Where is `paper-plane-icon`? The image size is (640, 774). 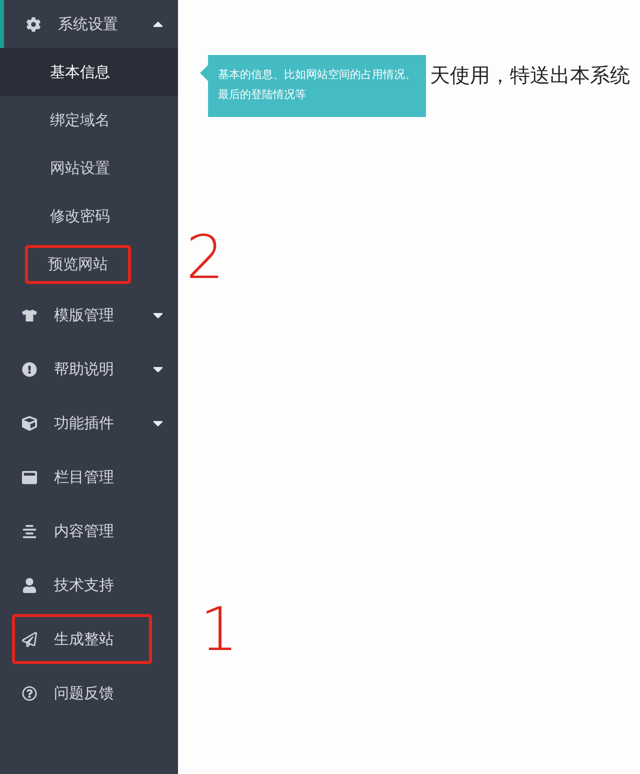 paper-plane-icon is located at coordinates (29, 639).